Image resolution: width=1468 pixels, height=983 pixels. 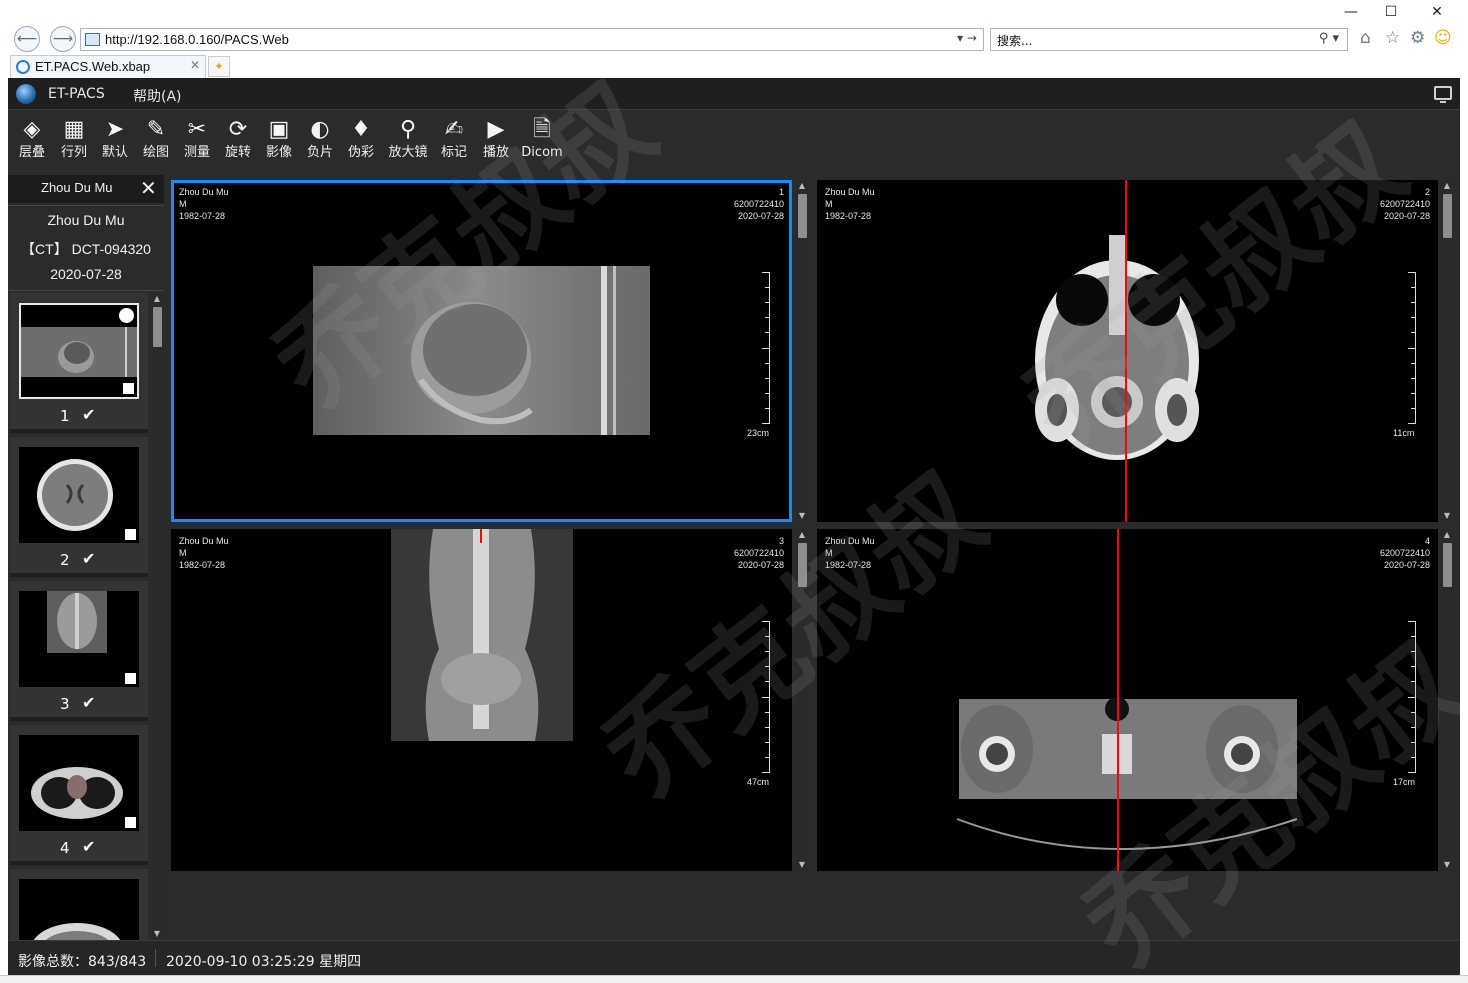 What do you see at coordinates (1447, 351) in the screenshot?
I see `viewport-2-scrollbar: ▲ ▼` at bounding box center [1447, 351].